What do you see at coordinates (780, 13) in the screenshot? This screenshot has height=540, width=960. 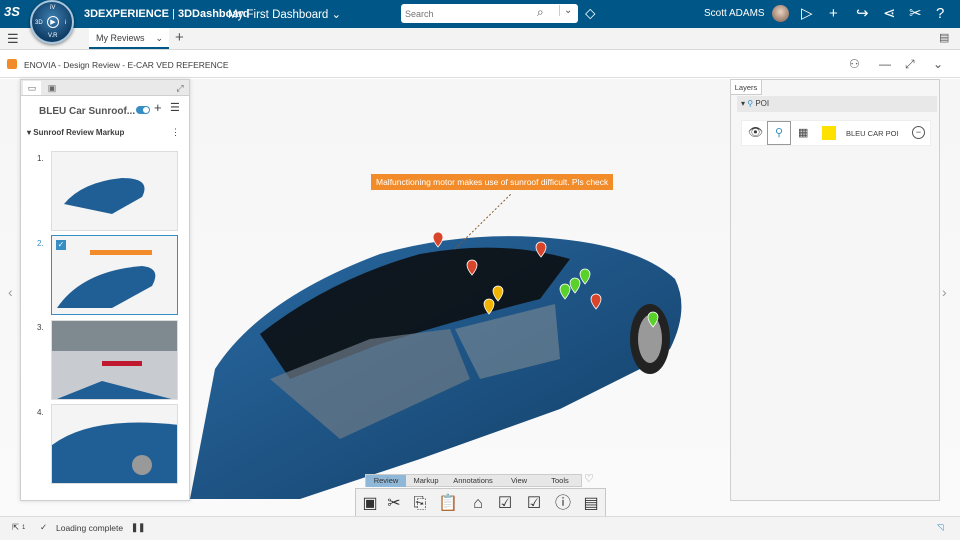 I see `avatar` at bounding box center [780, 13].